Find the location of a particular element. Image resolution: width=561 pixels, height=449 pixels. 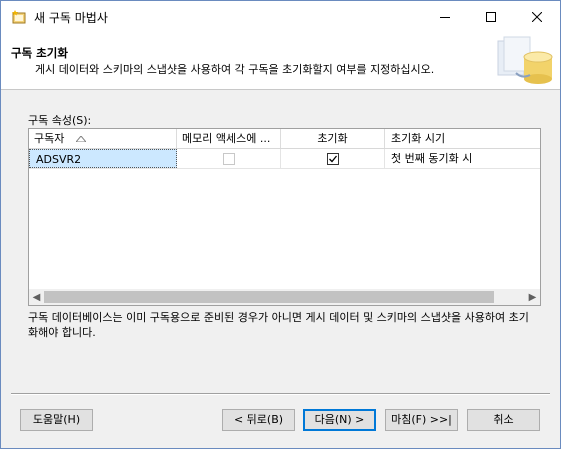

horizontal-scrollbar: ◀ ▶ is located at coordinates (284, 297).